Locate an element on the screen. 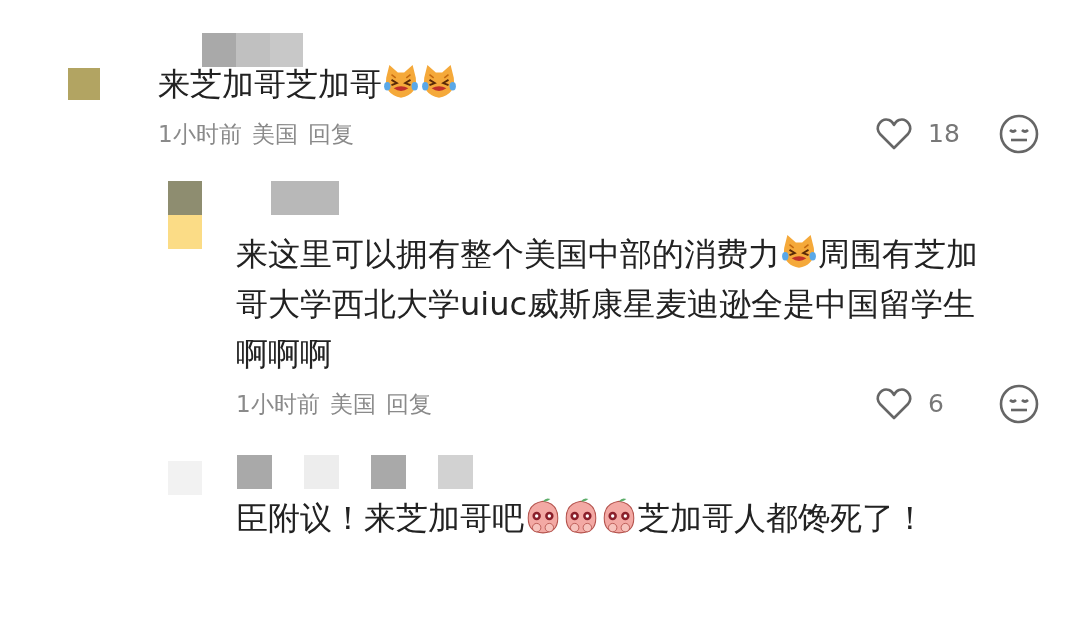  like-count: 18 is located at coordinates (944, 134).